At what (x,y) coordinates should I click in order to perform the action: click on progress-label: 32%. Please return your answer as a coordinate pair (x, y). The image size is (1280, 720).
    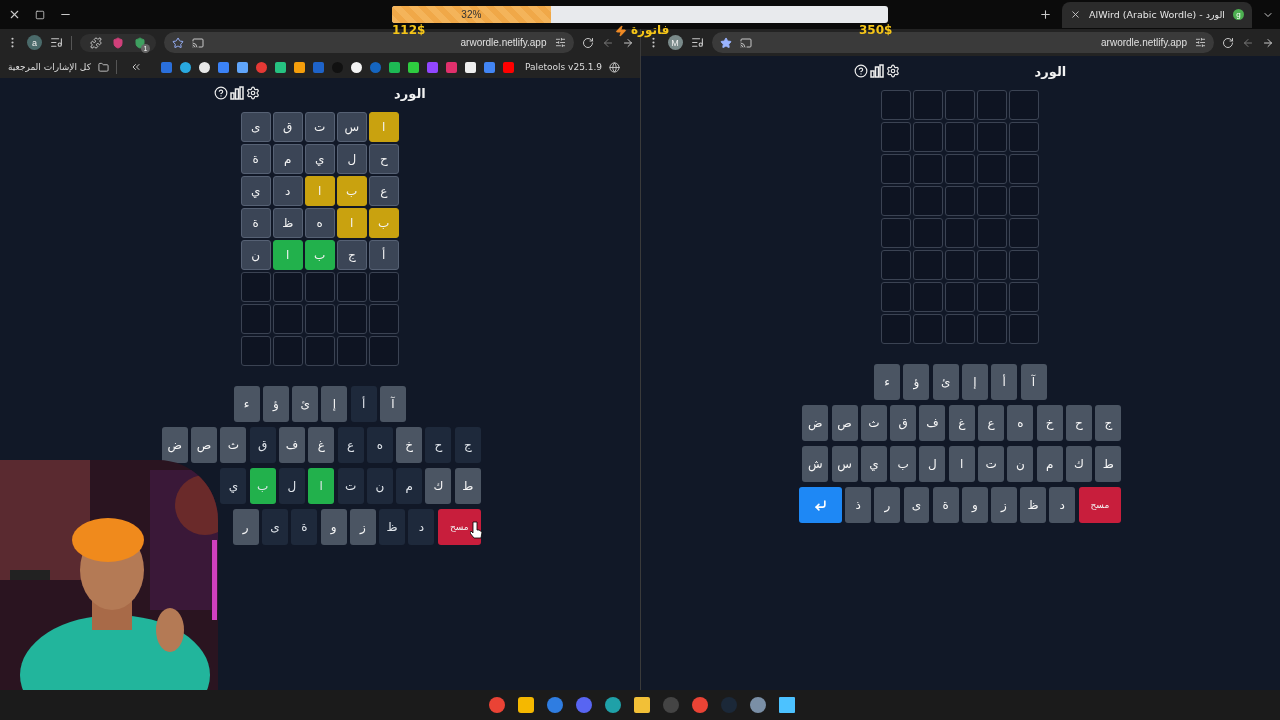
    Looking at the image, I should click on (471, 14).